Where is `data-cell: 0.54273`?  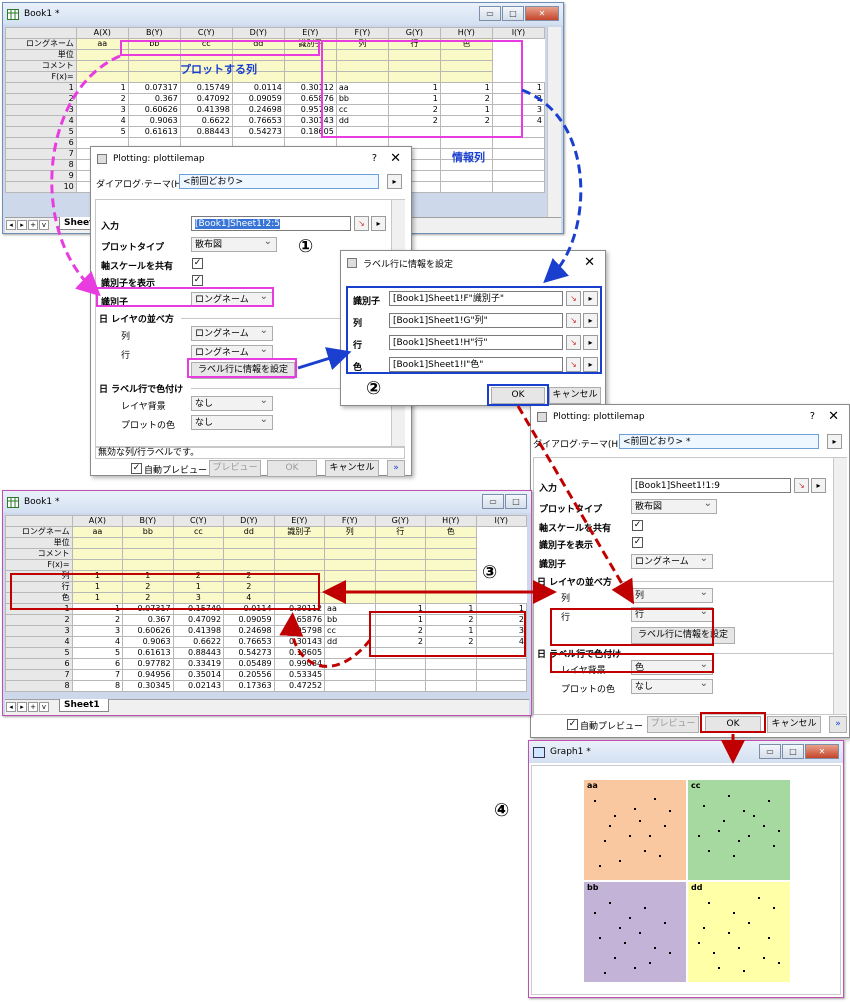 data-cell: 0.54273 is located at coordinates (258, 132).